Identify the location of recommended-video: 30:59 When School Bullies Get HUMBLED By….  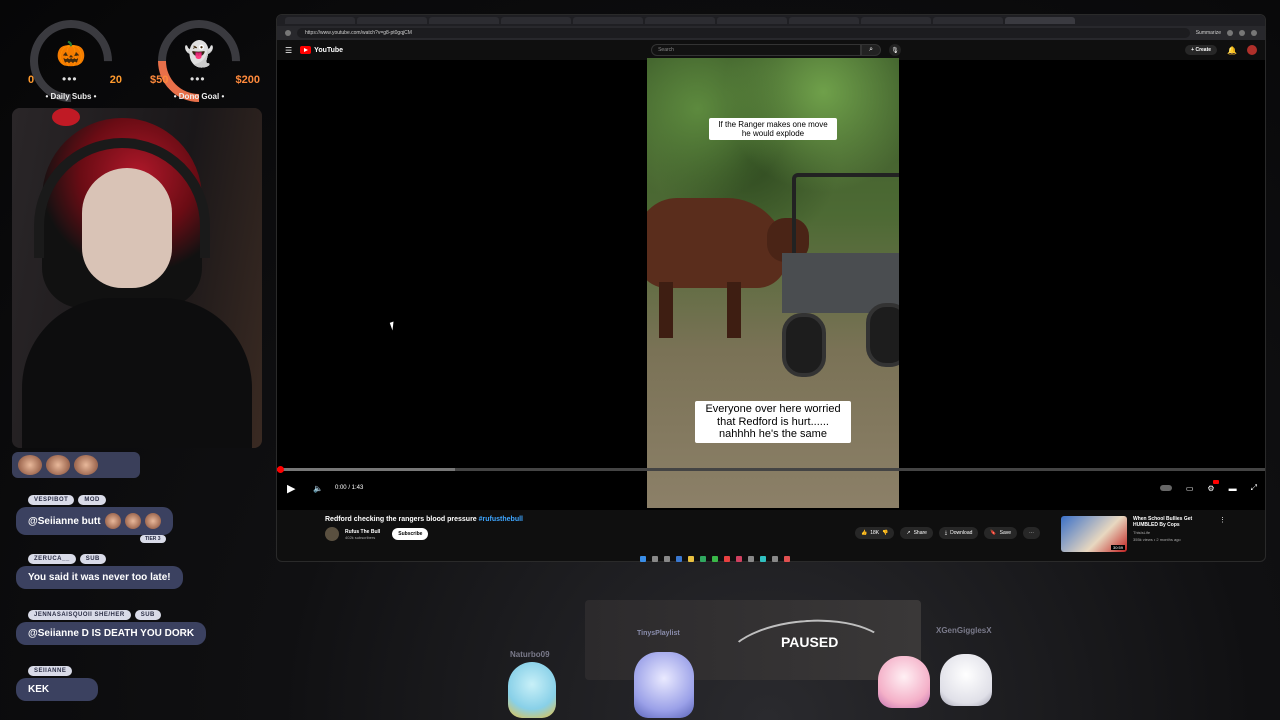
(1143, 534).